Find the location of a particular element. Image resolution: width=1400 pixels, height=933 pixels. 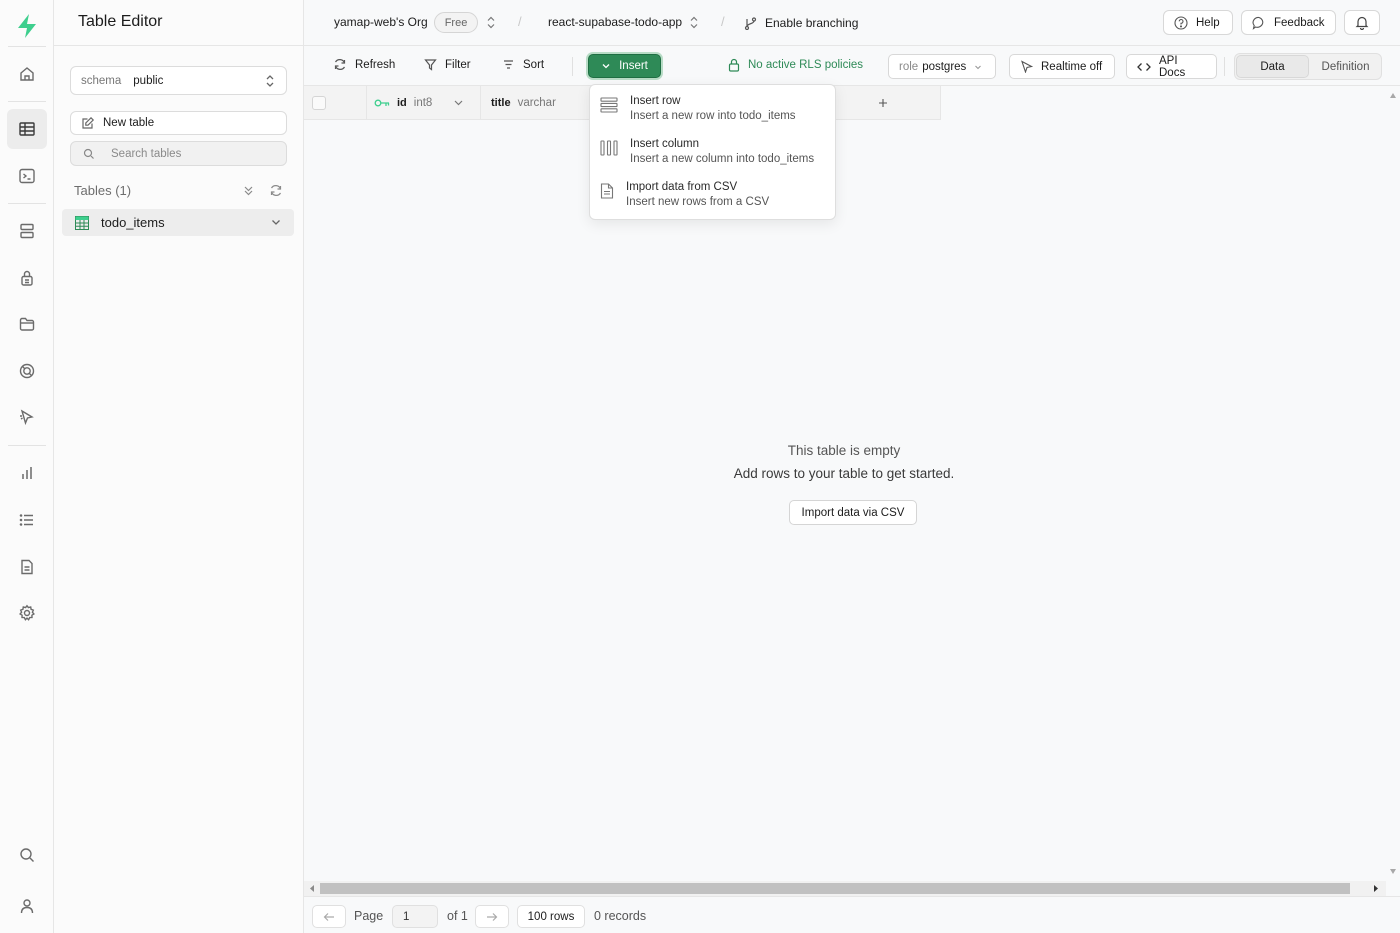

storage-icon is located at coordinates (27, 324).